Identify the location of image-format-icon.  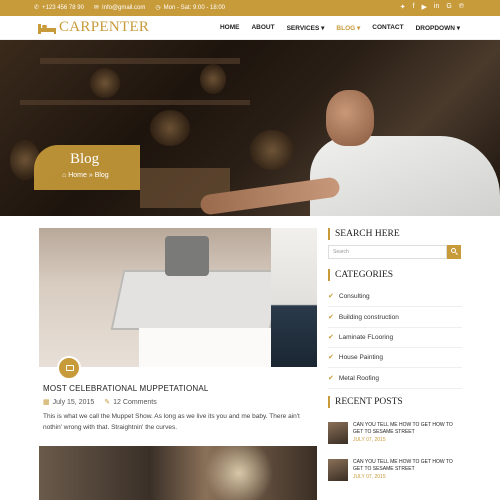
(70, 368).